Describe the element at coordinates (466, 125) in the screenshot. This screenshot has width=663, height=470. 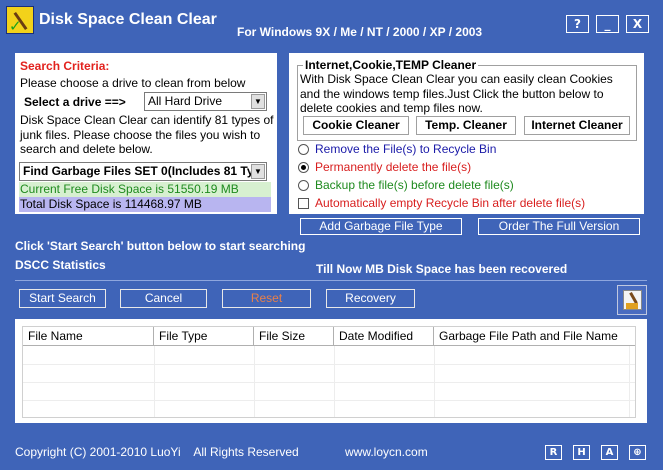
I see `temp-cleaner-button: Temp. Cleaner` at that location.